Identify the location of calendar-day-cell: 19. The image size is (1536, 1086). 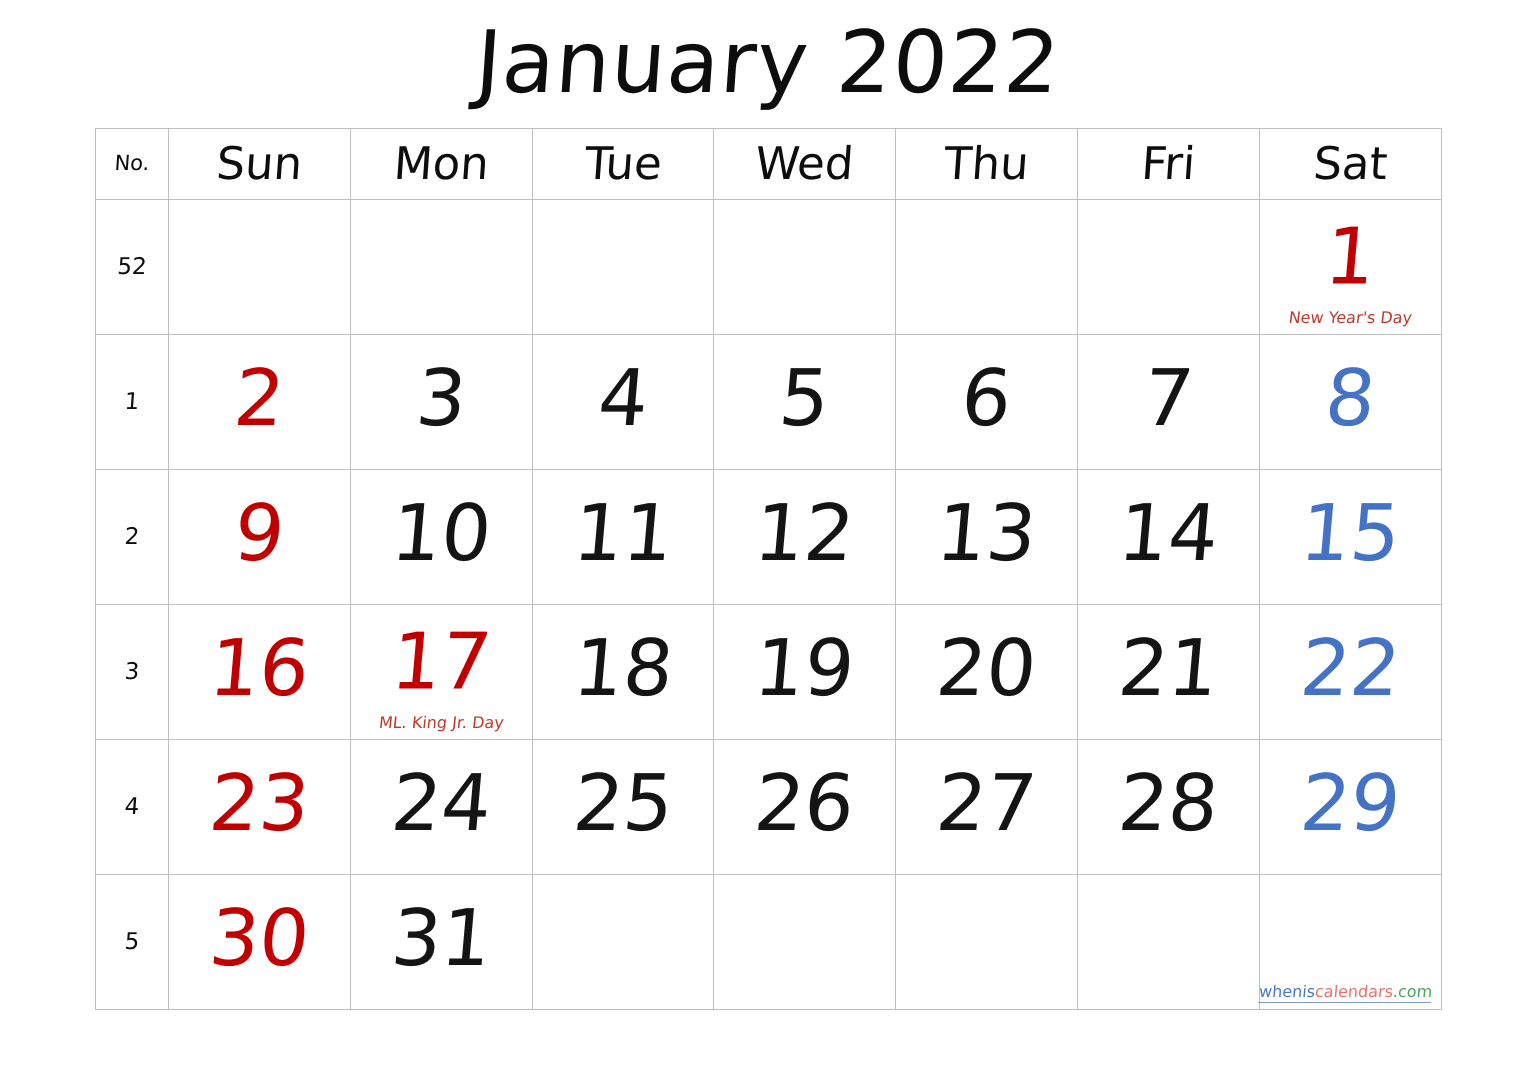
(805, 672).